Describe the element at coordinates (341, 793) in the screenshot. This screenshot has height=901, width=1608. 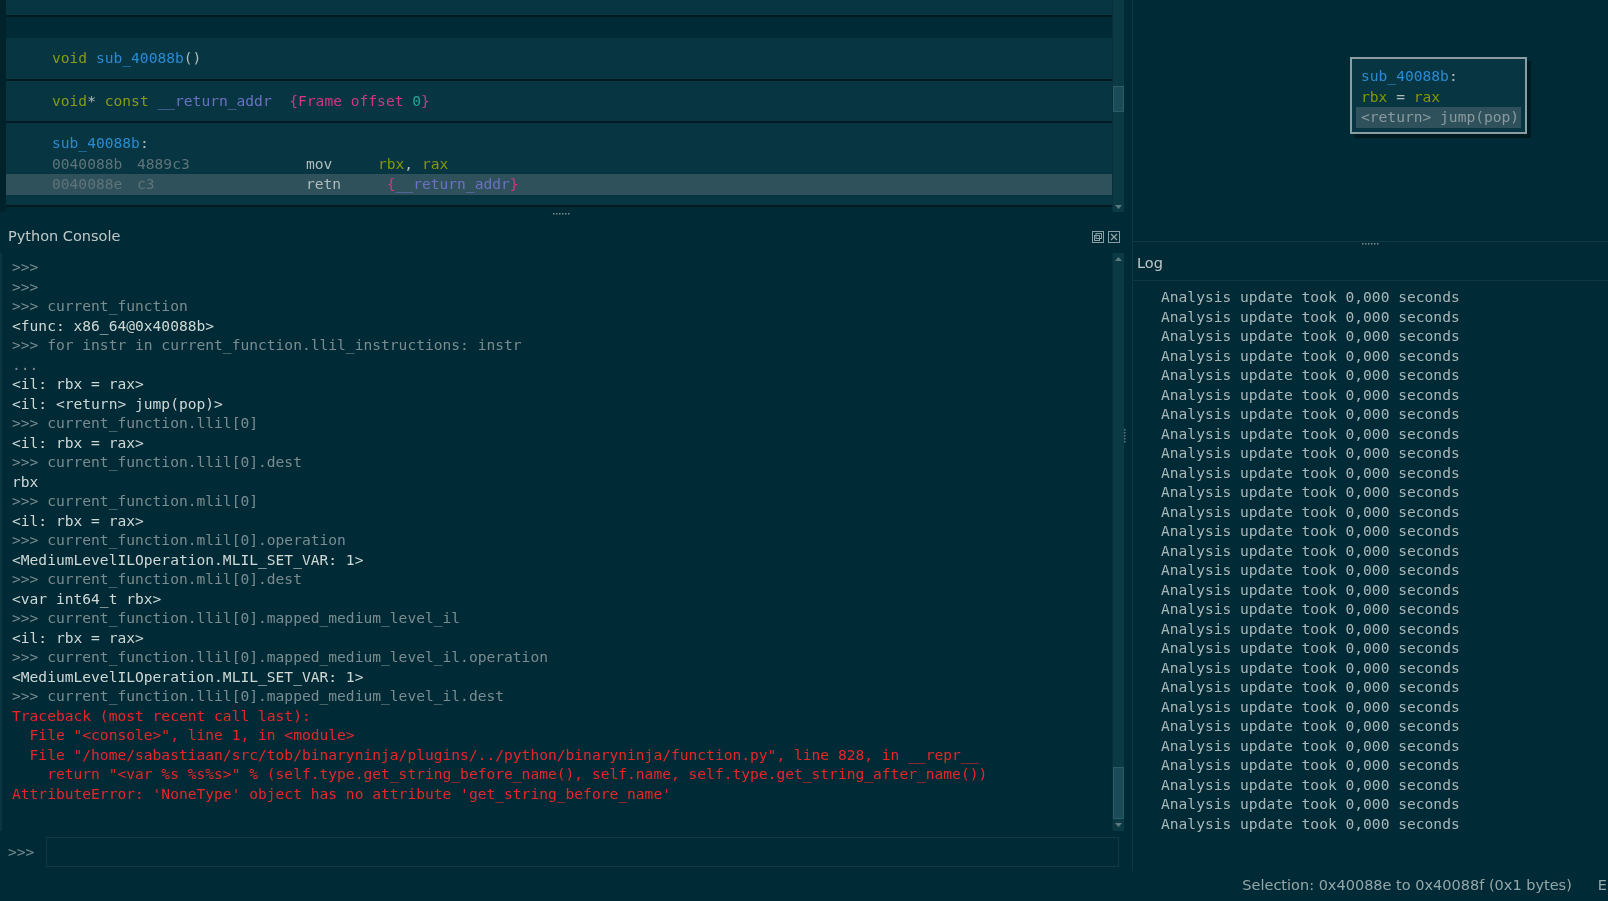
I see `console-line: AttributeError: 'NoneType' object has no attribute 'get_string_before_name'` at that location.